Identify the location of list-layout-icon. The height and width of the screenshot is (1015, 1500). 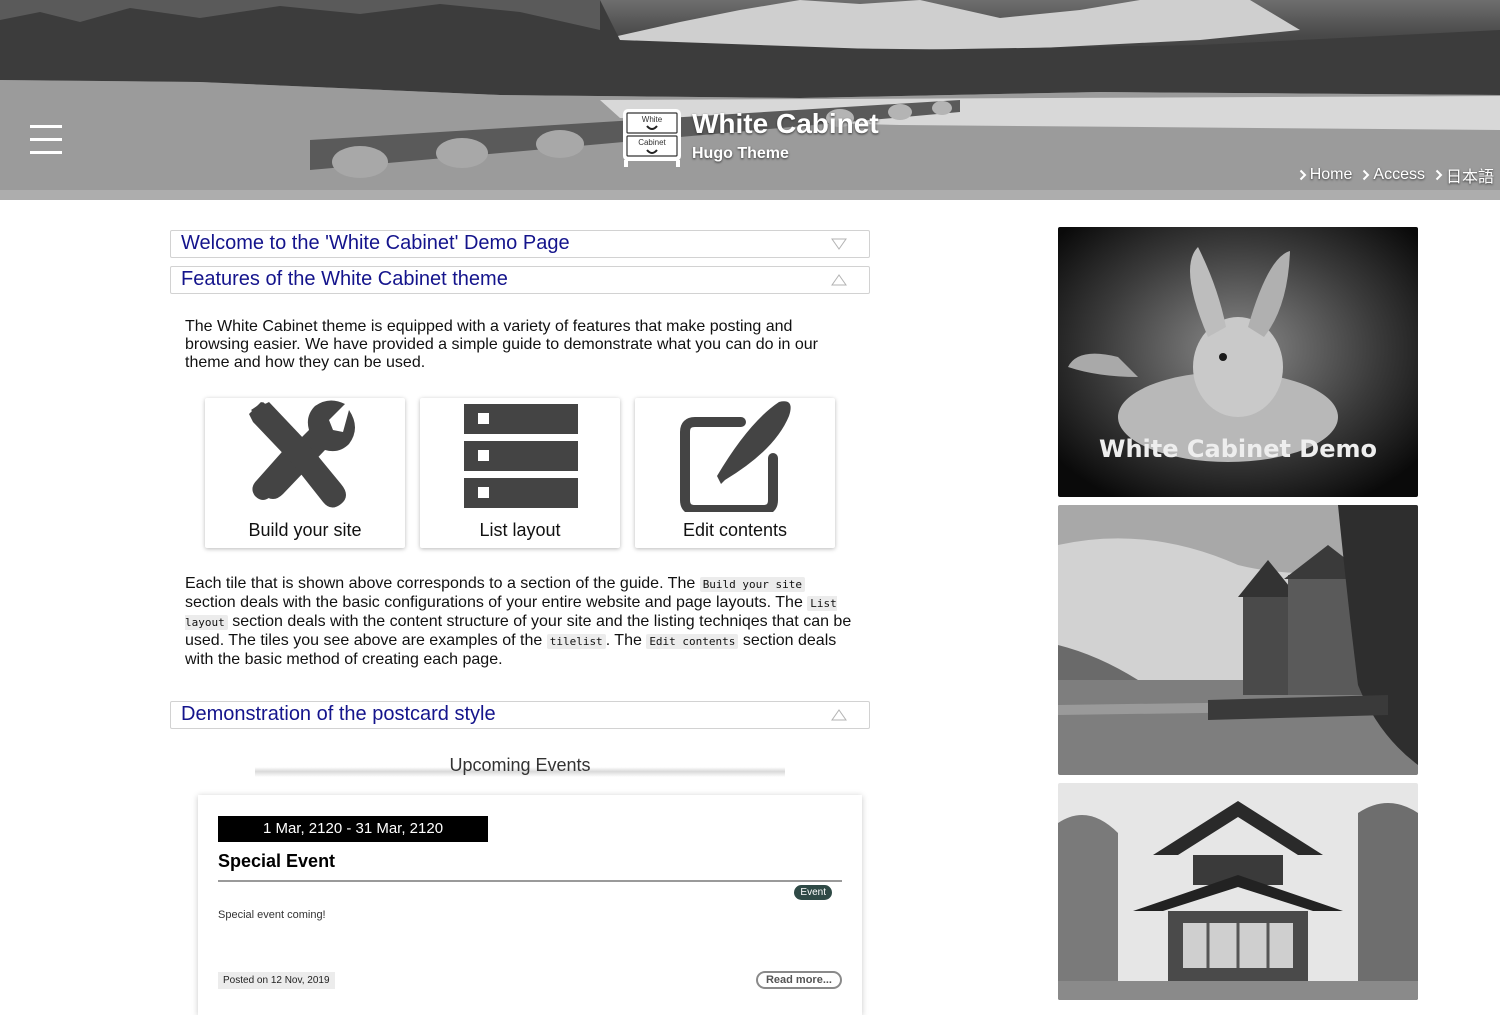
(521, 456).